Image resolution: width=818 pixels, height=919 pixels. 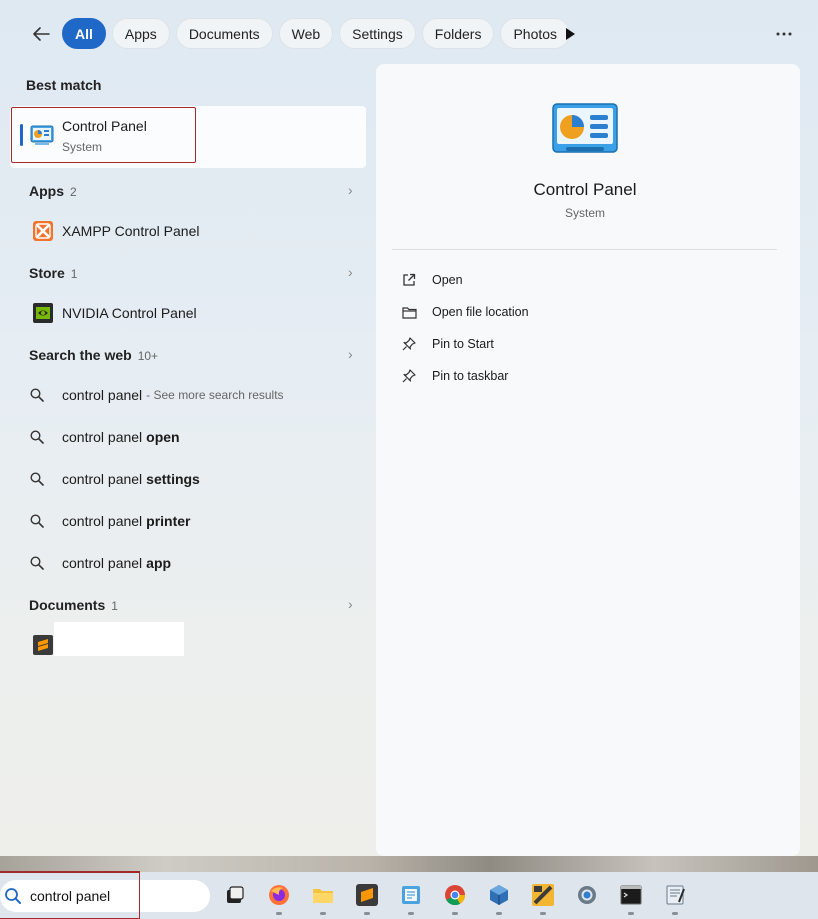 What do you see at coordinates (235, 895) in the screenshot?
I see `task-view-icon` at bounding box center [235, 895].